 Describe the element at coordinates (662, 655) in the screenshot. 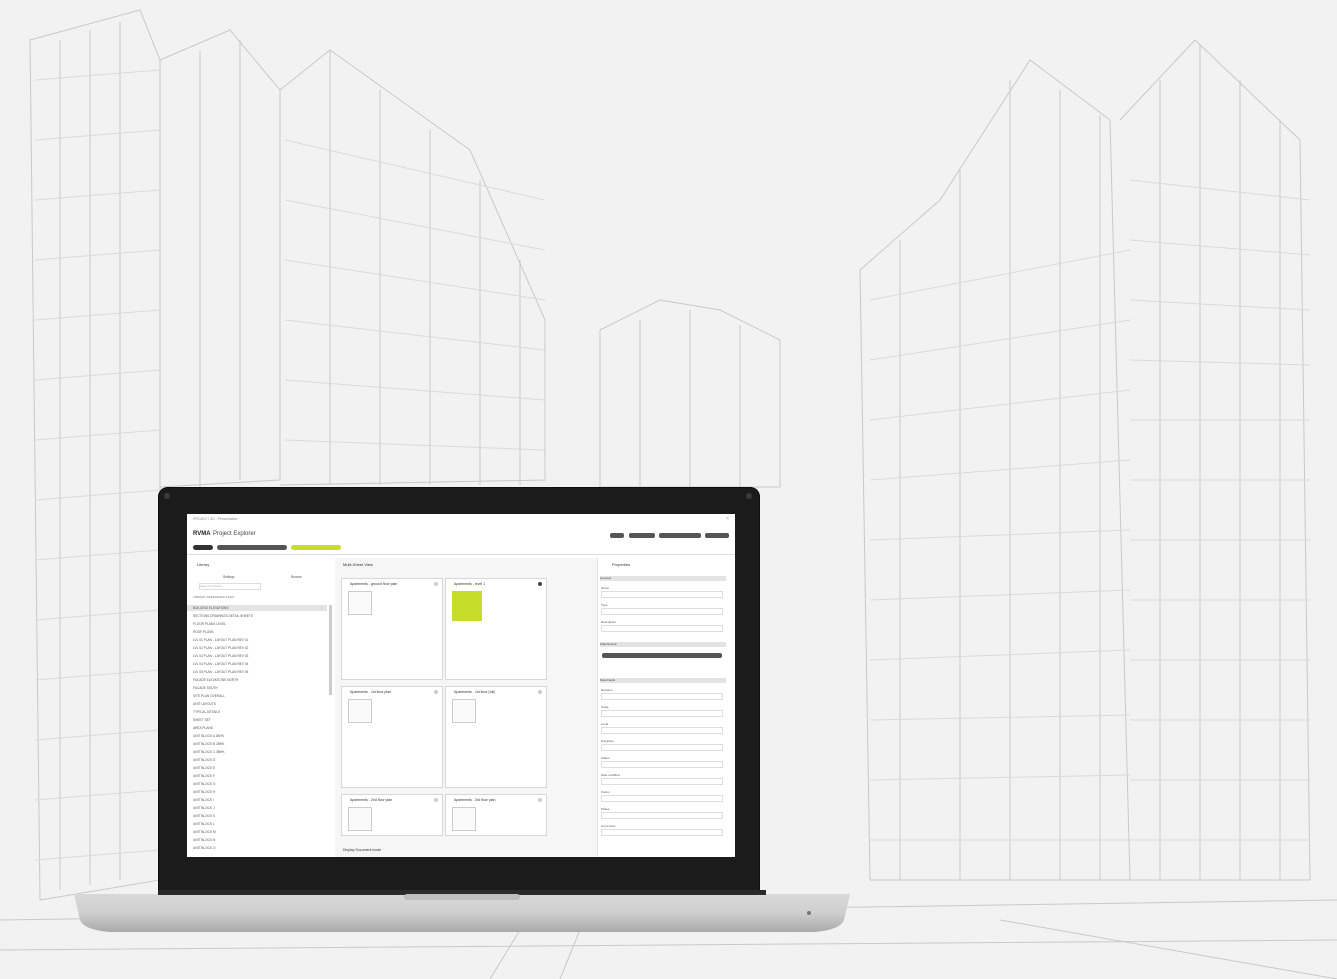

I see `attachment-bar` at that location.